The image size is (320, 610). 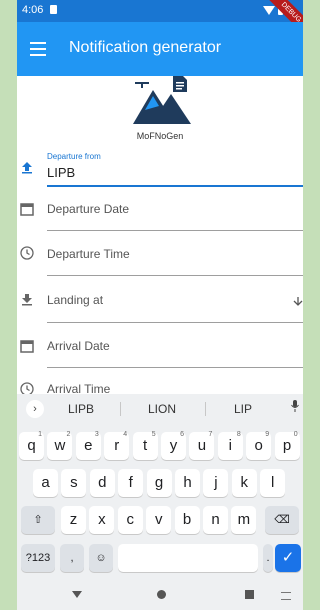 I want to click on key-t: t5, so click(x=145, y=445).